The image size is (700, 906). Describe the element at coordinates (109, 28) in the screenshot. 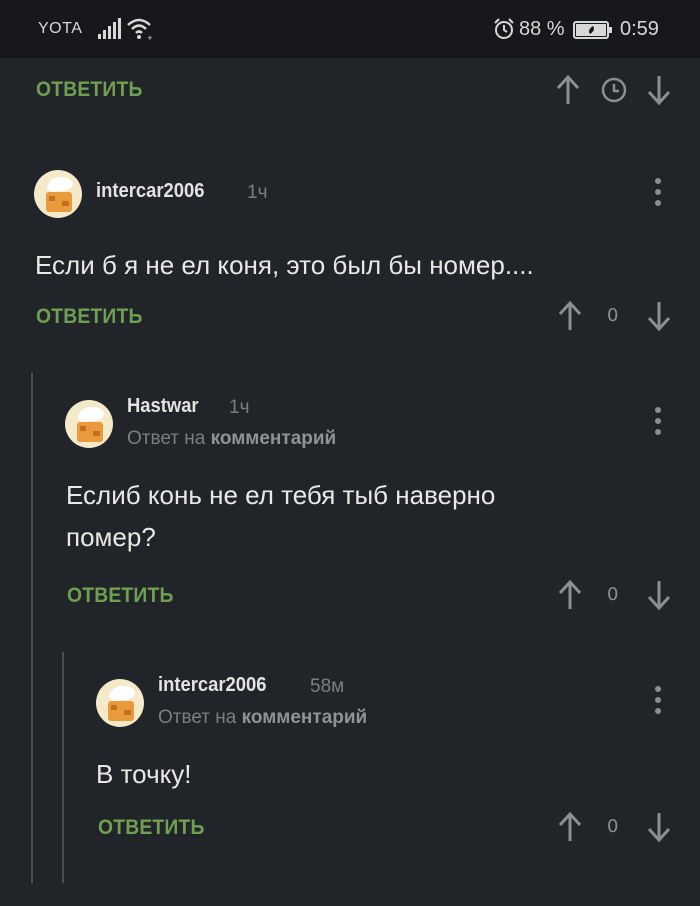

I see `signal-icon` at that location.